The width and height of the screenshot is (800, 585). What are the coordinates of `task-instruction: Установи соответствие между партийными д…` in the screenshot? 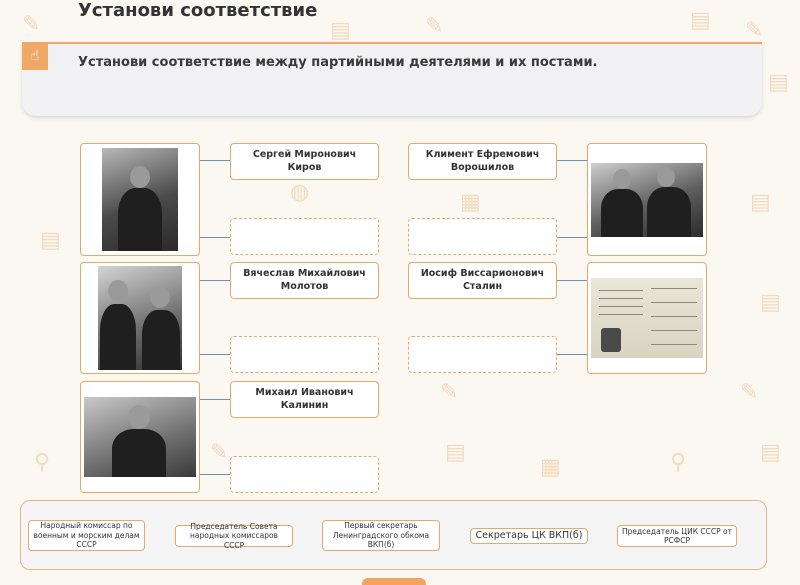 It's located at (338, 62).